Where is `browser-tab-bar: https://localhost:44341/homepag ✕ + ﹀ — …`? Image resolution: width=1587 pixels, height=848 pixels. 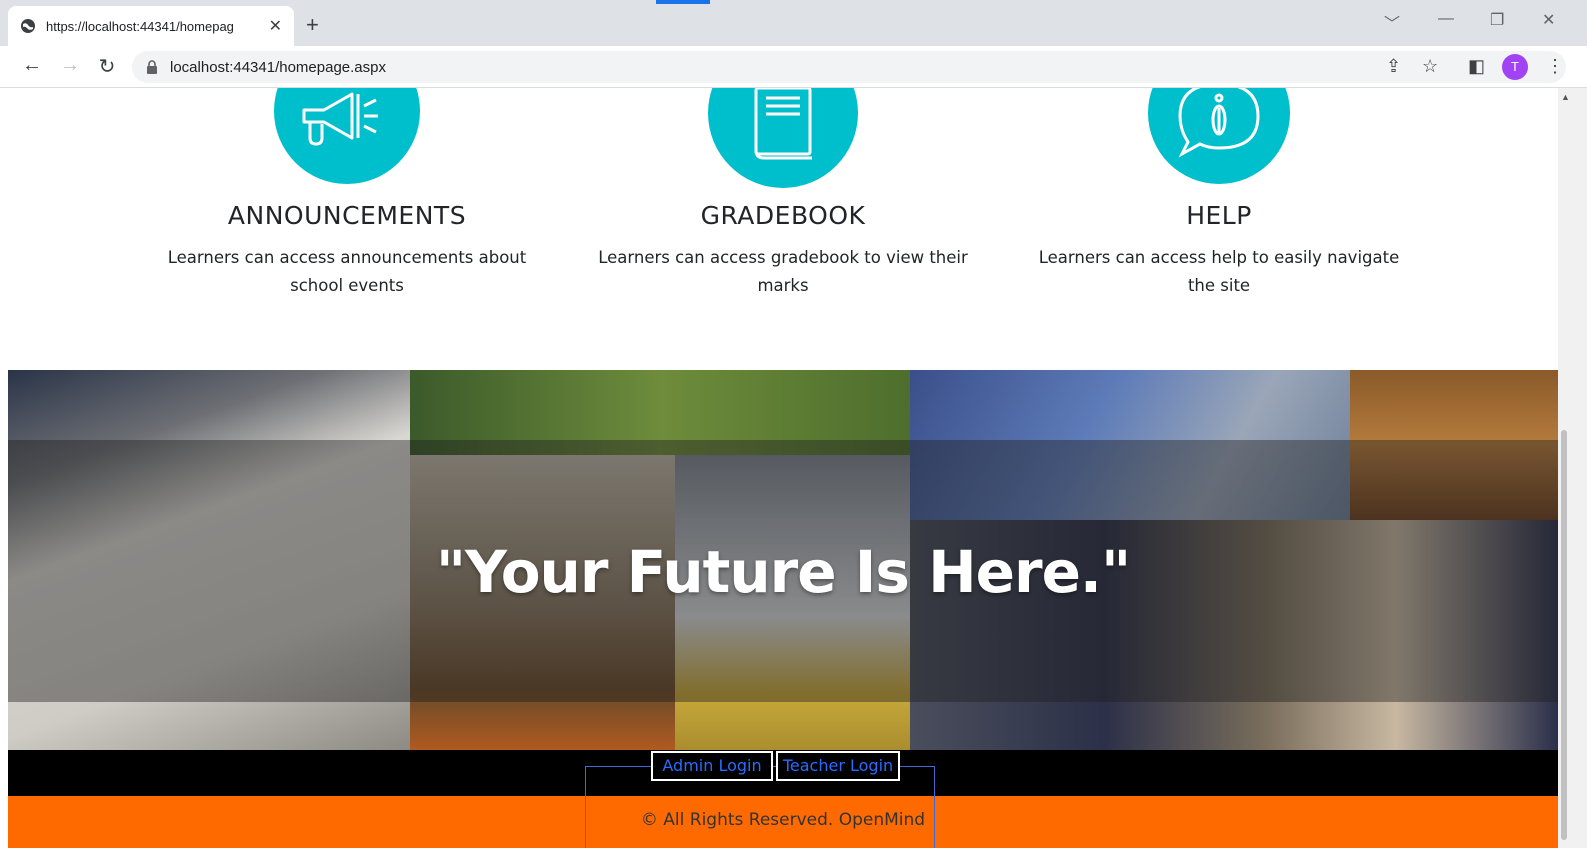
browser-tab-bar: https://localhost:44341/homepag ✕ + ﹀ — … is located at coordinates (793, 23).